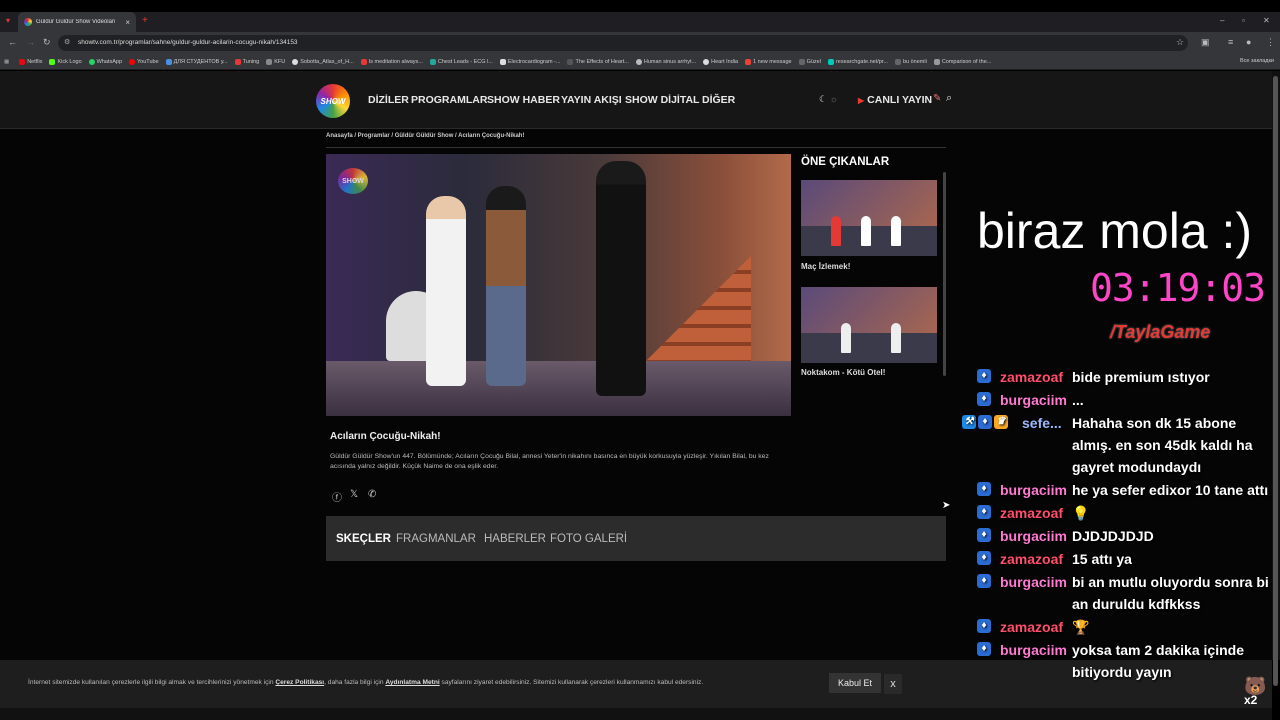 The height and width of the screenshot is (720, 1280). What do you see at coordinates (412, 682) in the screenshot?
I see `privacy-notice-link: Aydınlatma Metni` at bounding box center [412, 682].